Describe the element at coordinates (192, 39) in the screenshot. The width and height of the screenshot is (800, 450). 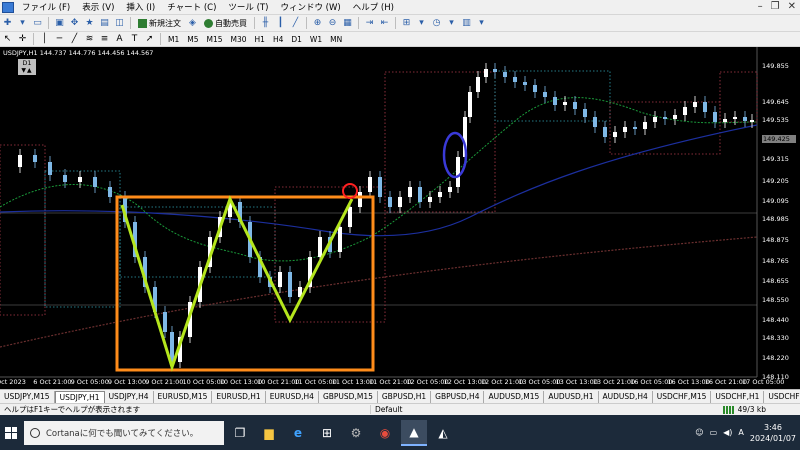
I see `timeframe-button-m5: M5` at that location.